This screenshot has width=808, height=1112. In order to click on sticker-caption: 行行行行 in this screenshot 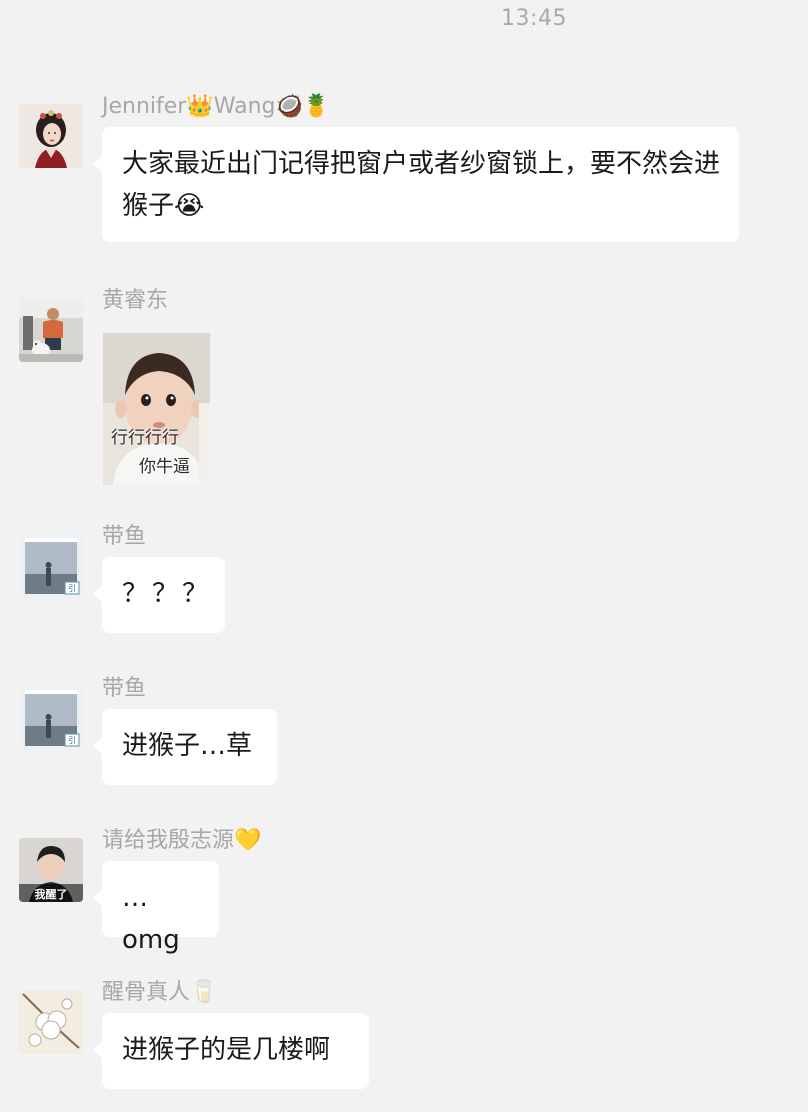, I will do `click(145, 438)`.